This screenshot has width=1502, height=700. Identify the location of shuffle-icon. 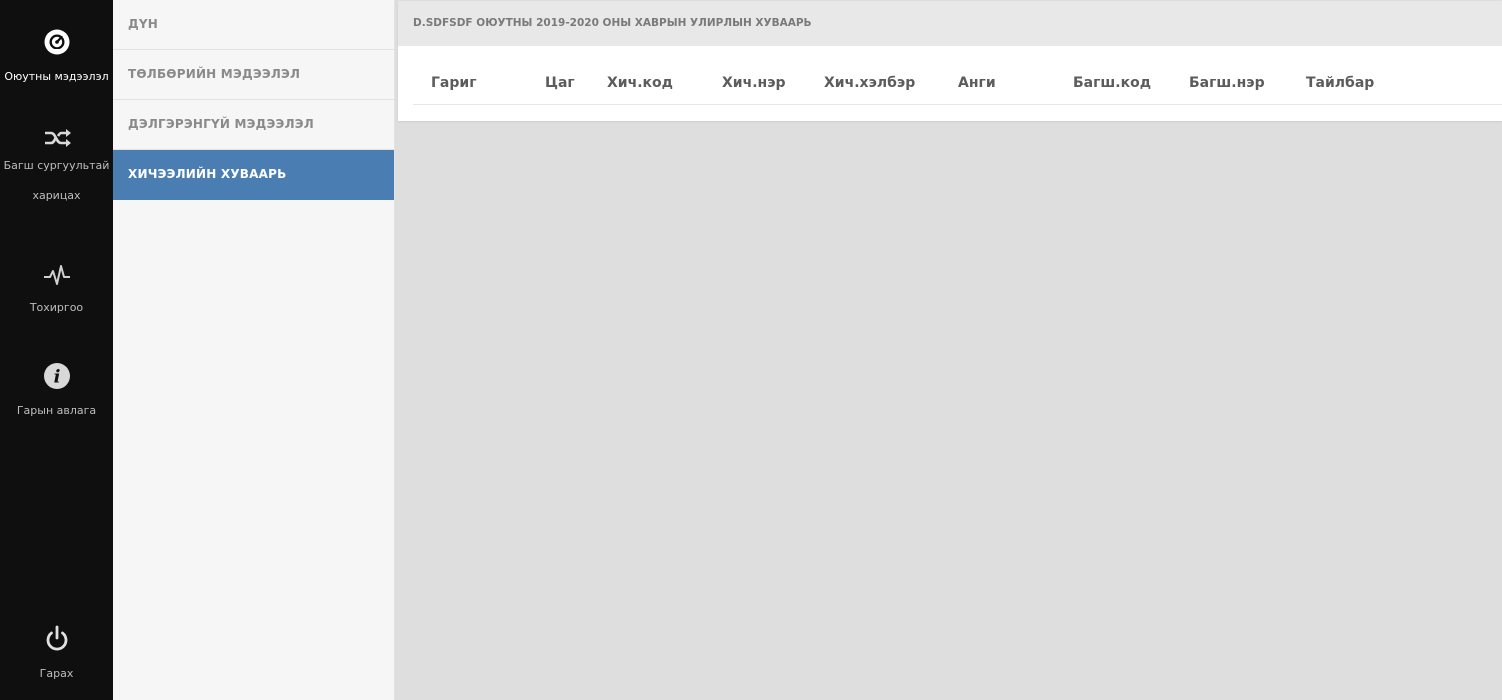
(57, 138).